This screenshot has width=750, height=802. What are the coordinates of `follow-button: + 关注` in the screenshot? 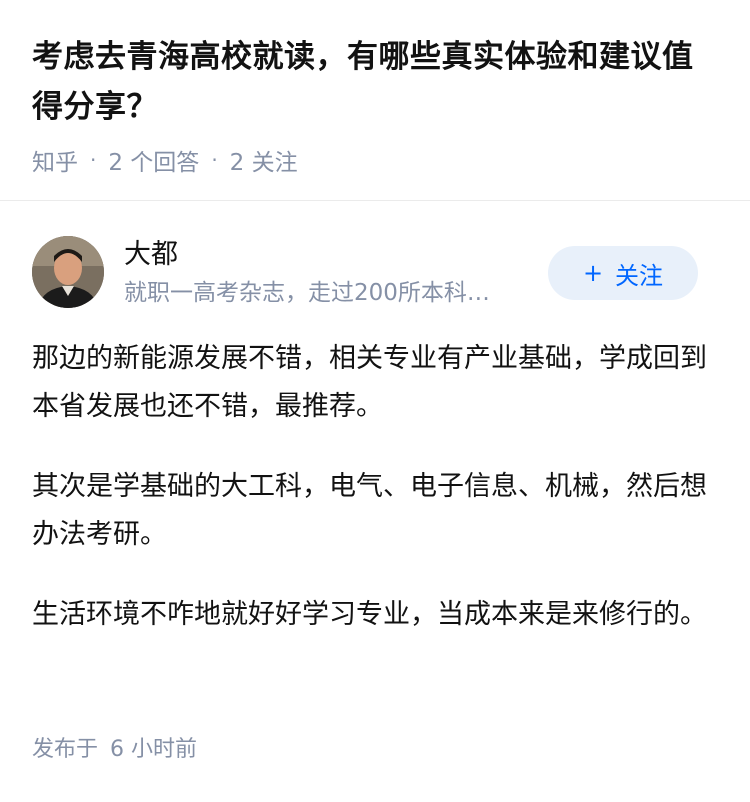 It's located at (623, 273).